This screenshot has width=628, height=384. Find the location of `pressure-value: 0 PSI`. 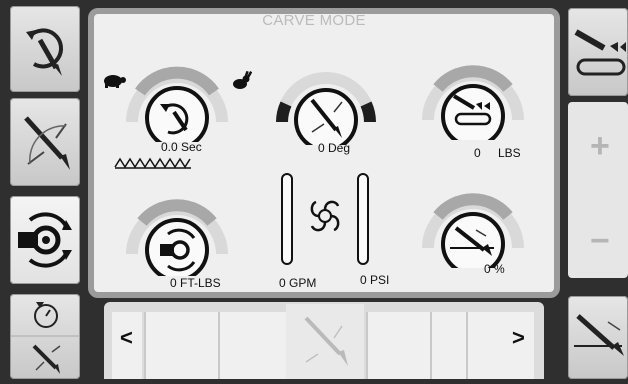

pressure-value: 0 PSI is located at coordinates (375, 280).